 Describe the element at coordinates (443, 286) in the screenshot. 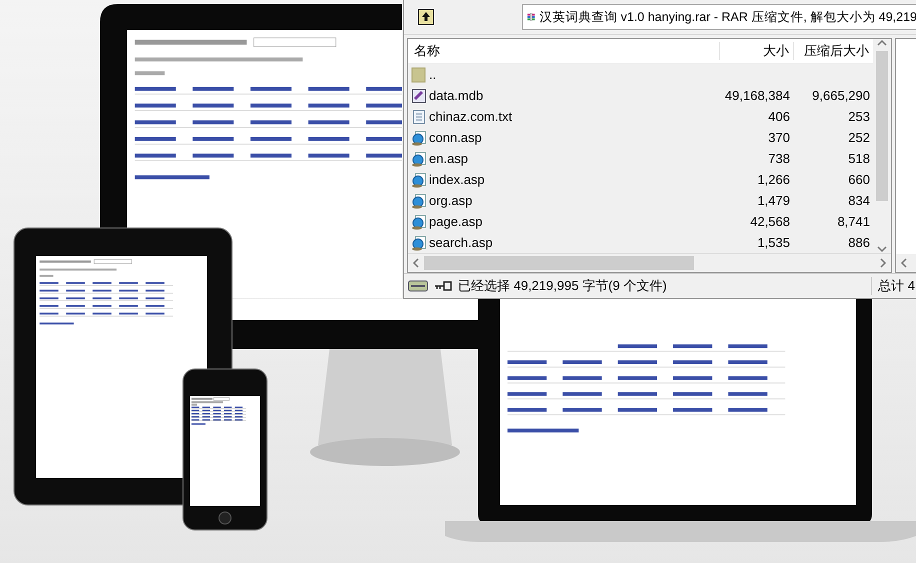

I see `key-icon` at that location.